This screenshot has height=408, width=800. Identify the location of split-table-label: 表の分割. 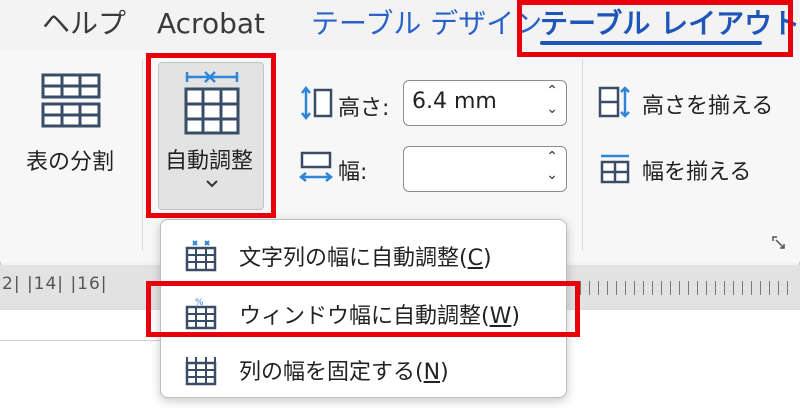
(70, 162).